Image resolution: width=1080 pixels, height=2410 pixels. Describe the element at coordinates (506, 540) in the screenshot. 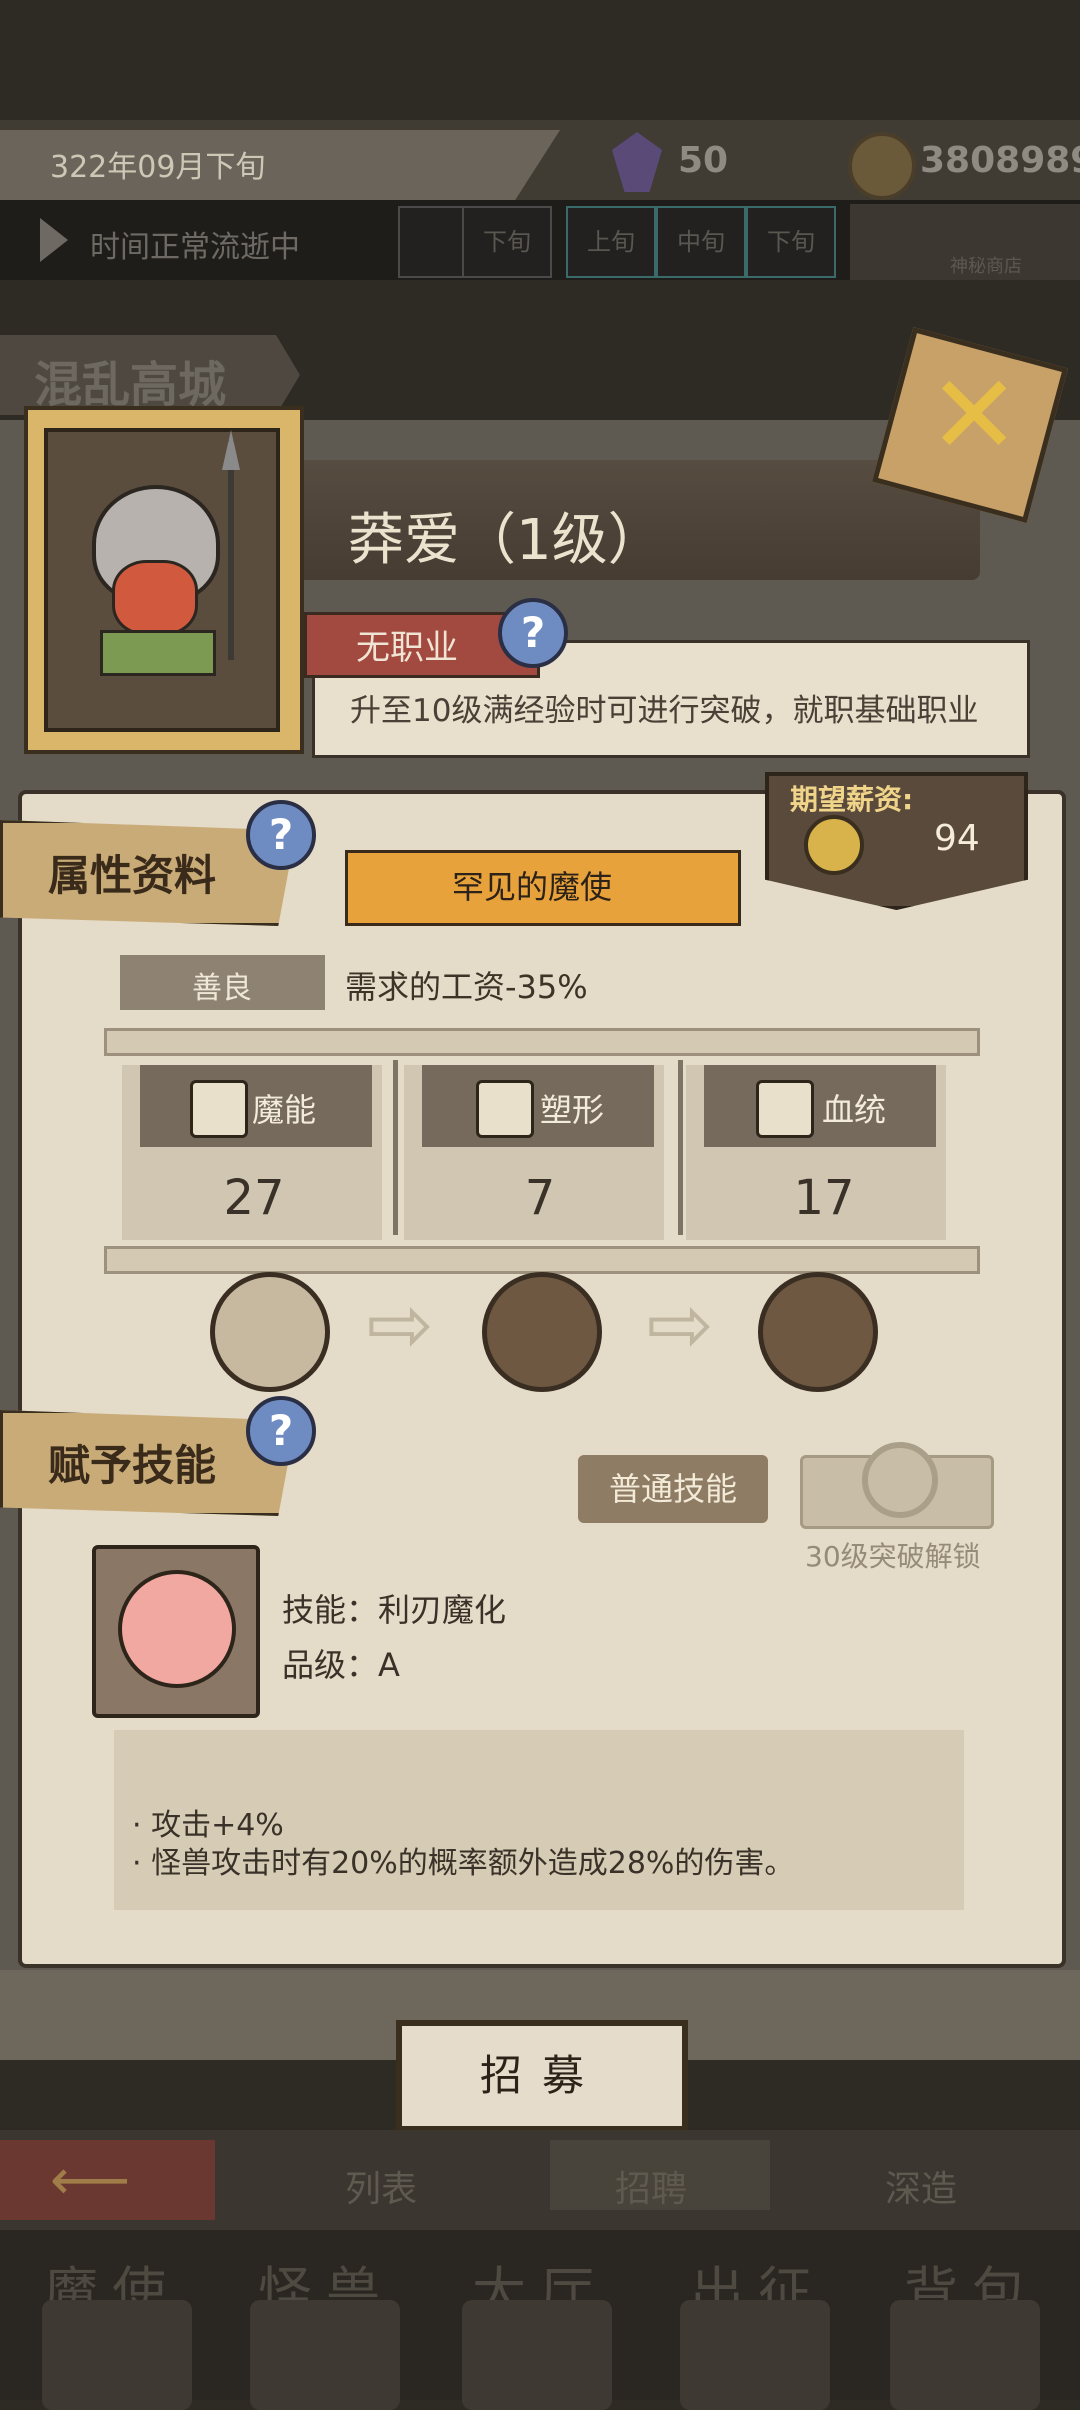

I see `monster-name: 莽爱（1级）` at that location.